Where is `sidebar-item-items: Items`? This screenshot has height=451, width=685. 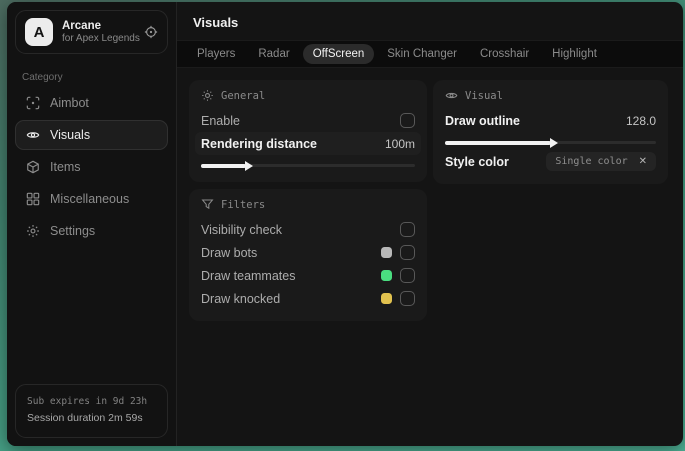
sidebar-item-items: Items is located at coordinates (91, 167).